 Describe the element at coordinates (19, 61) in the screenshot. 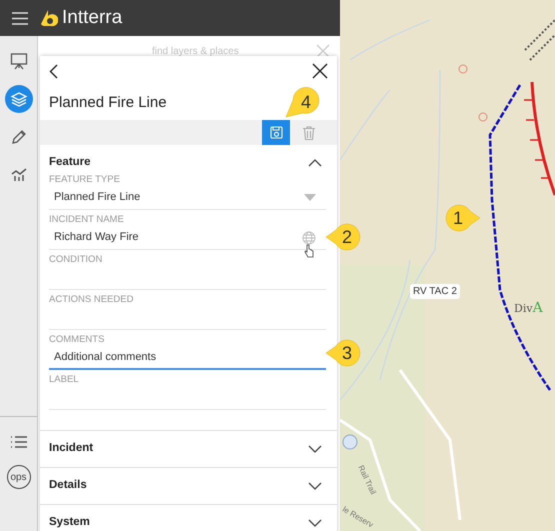

I see `presentation-board-icon` at that location.